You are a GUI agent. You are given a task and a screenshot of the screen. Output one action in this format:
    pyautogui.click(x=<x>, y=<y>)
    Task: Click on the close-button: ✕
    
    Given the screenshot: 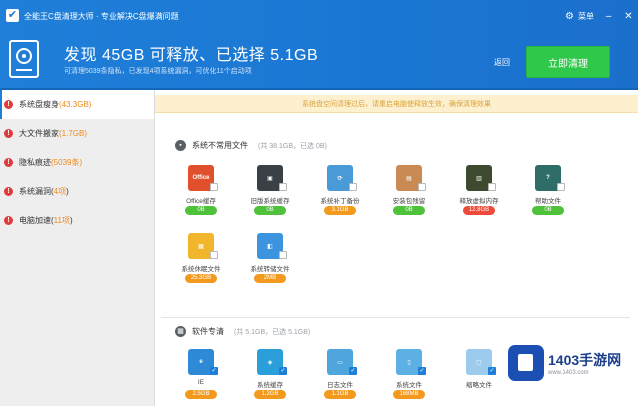 What is the action you would take?
    pyautogui.click(x=628, y=16)
    